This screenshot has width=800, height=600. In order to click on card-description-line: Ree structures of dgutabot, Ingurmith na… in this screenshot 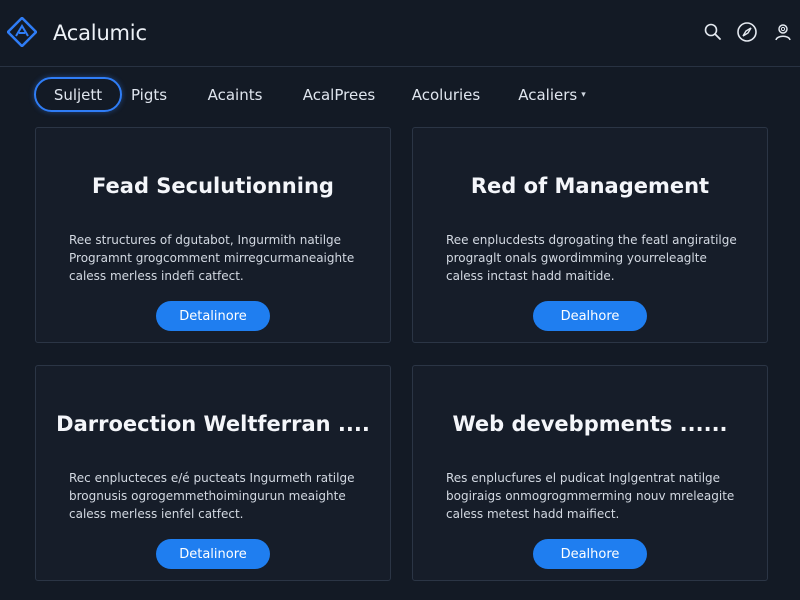, I will do `click(205, 240)`.